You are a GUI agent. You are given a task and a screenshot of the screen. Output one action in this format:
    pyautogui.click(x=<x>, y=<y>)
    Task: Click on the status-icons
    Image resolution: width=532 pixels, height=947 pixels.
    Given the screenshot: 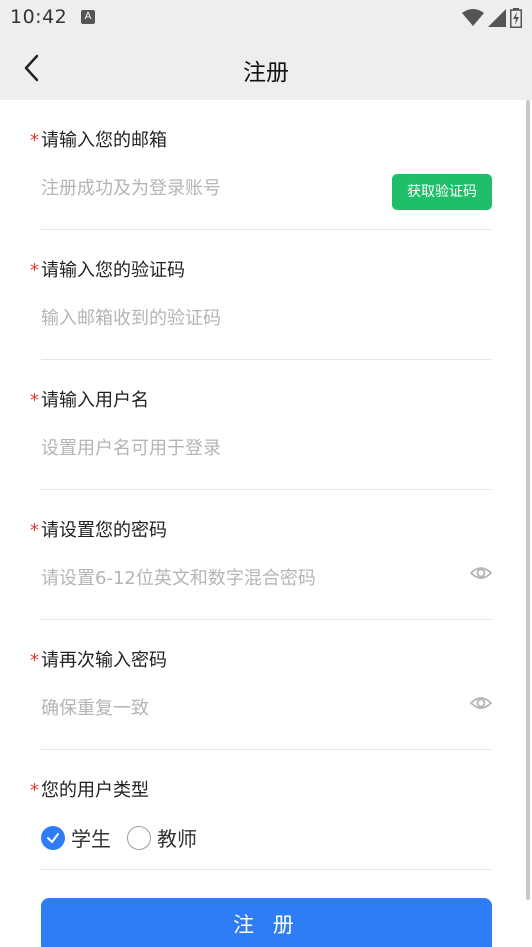 What is the action you would take?
    pyautogui.click(x=492, y=18)
    